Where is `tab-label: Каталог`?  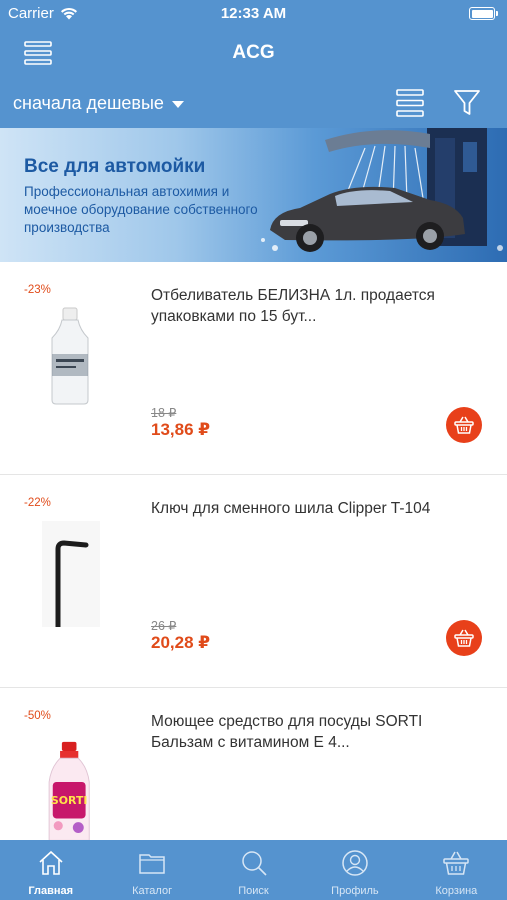
tab-label: Каталог is located at coordinates (152, 891).